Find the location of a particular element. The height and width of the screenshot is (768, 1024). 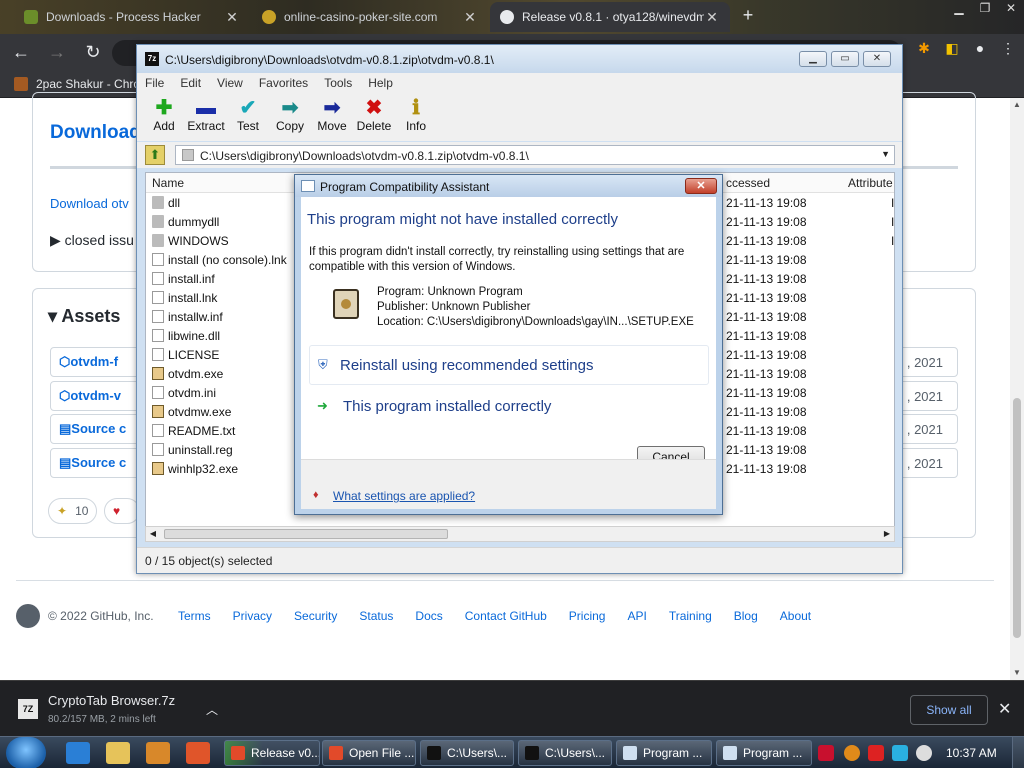

footer-link-status: Status is located at coordinates (376, 616).